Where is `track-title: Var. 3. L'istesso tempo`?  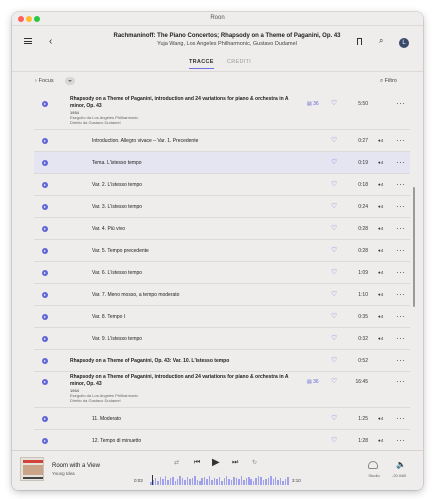
track-title: Var. 3. L'istesso tempo is located at coordinates (117, 207).